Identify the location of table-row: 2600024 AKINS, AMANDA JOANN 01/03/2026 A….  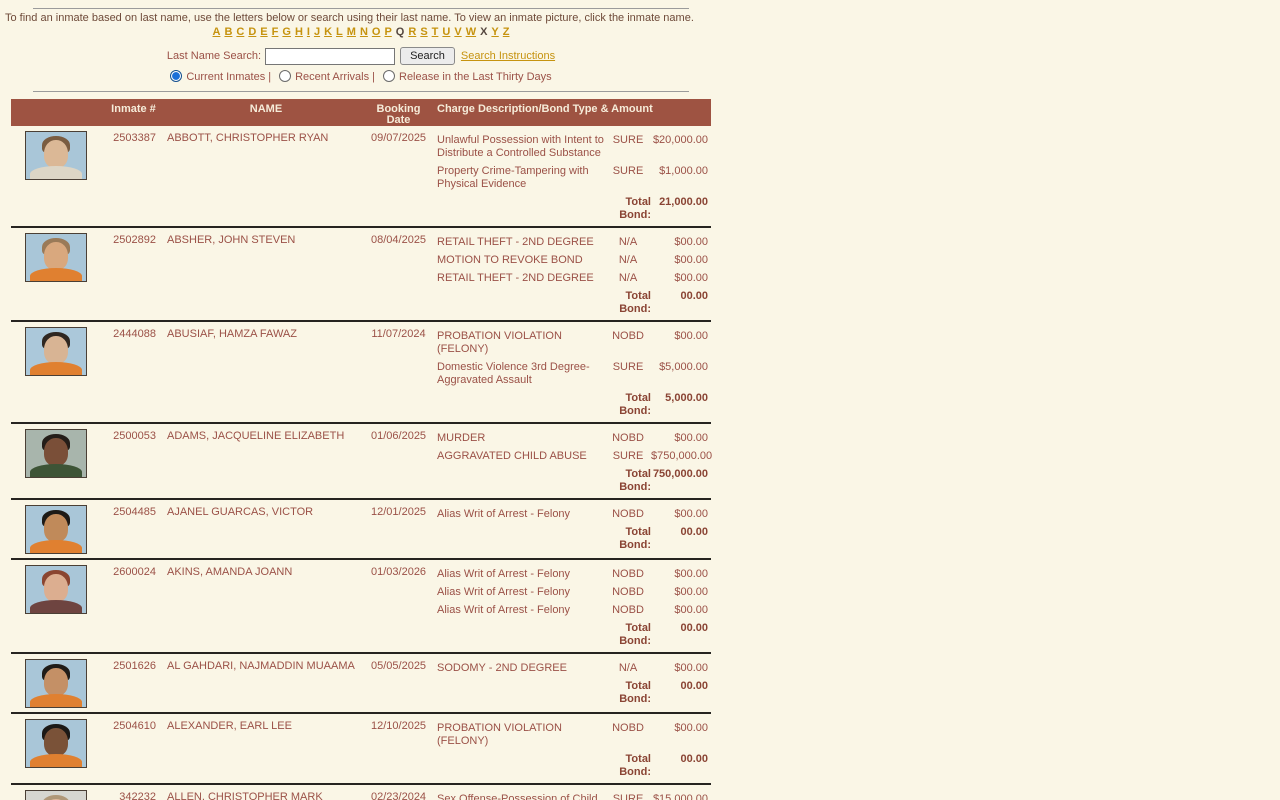
(361, 605).